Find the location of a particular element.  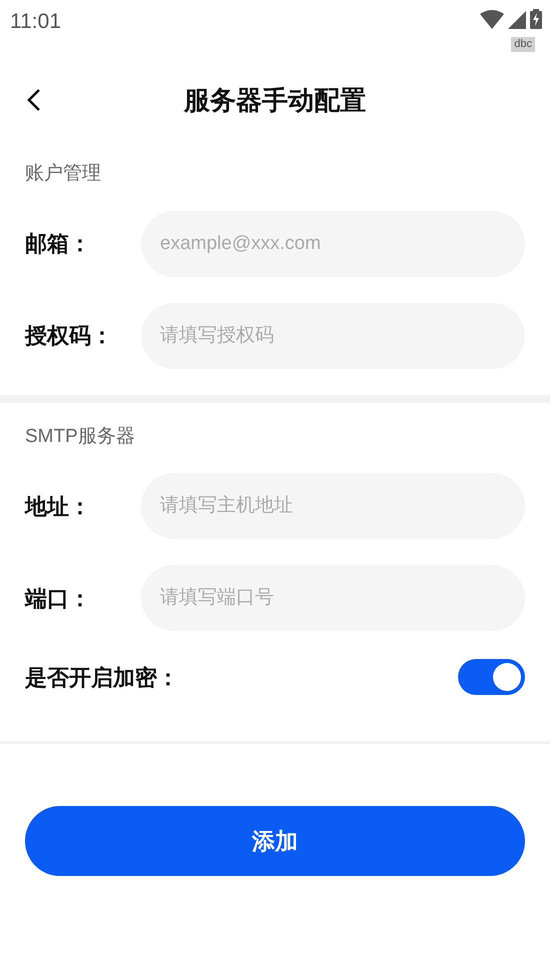

toggle-switch is located at coordinates (491, 677).